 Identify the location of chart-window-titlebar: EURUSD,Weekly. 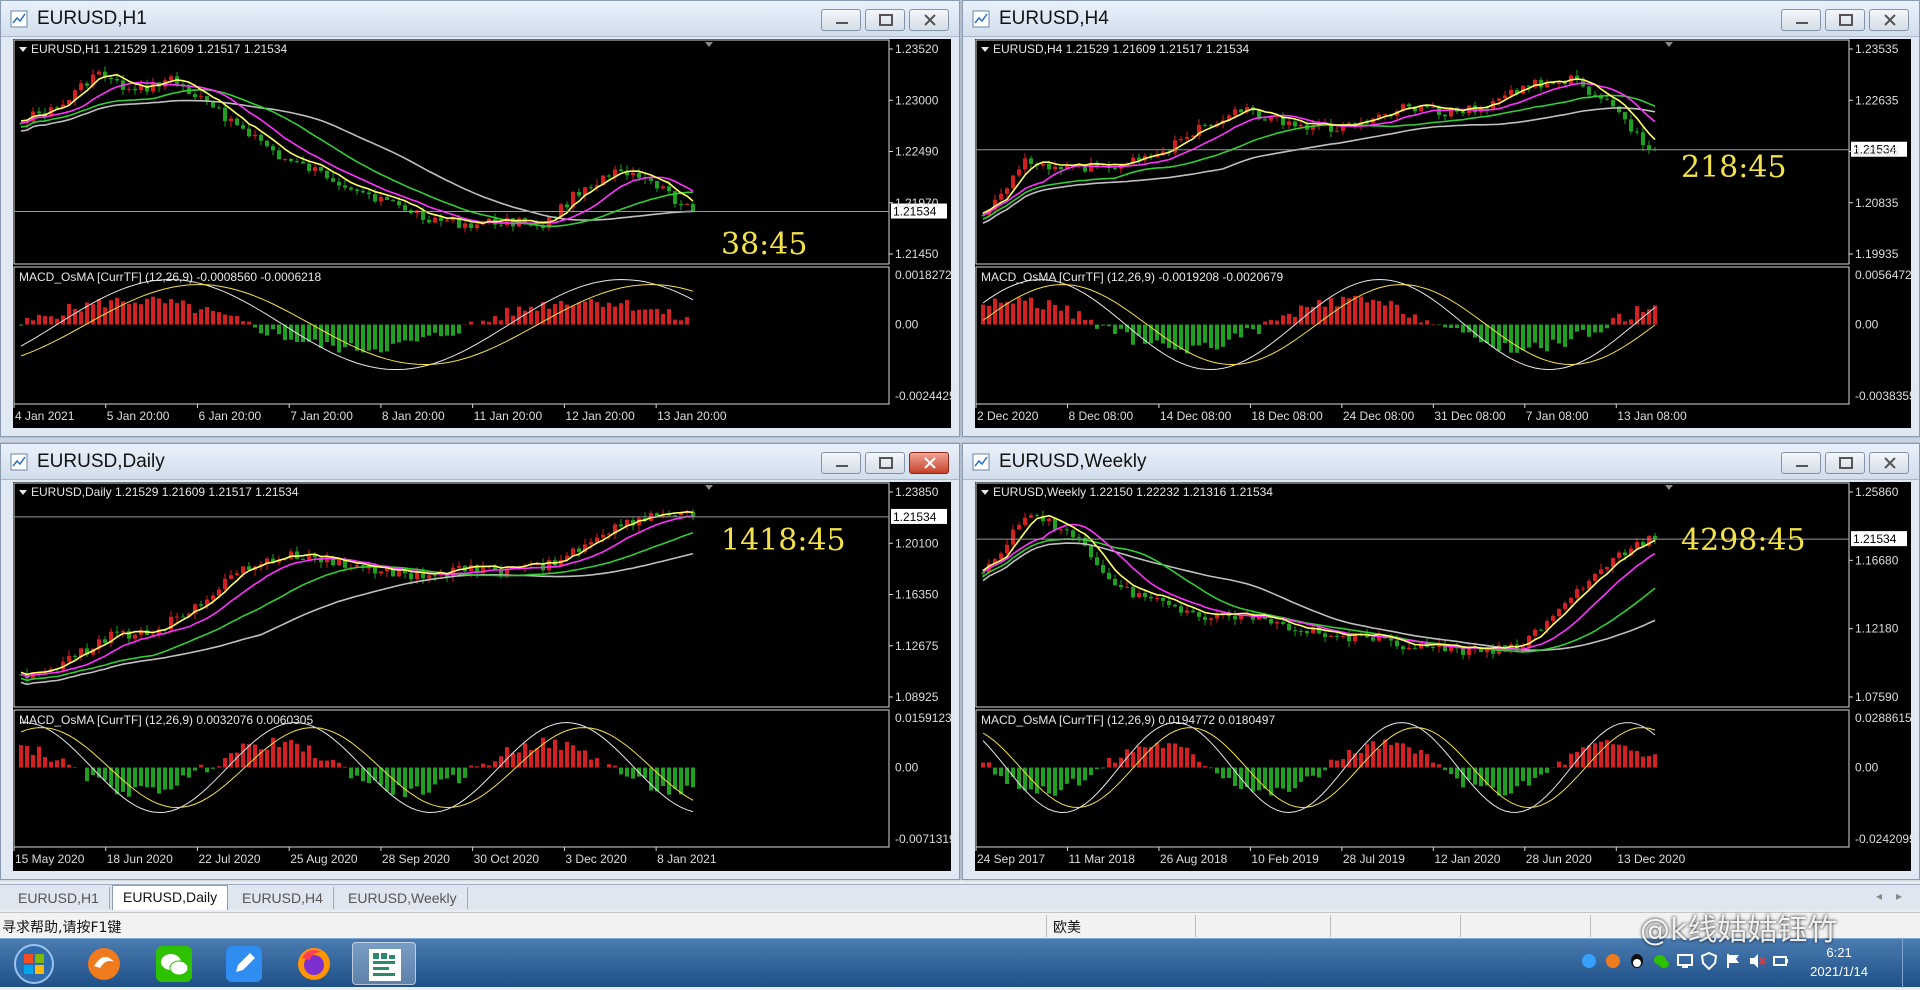
(1441, 462).